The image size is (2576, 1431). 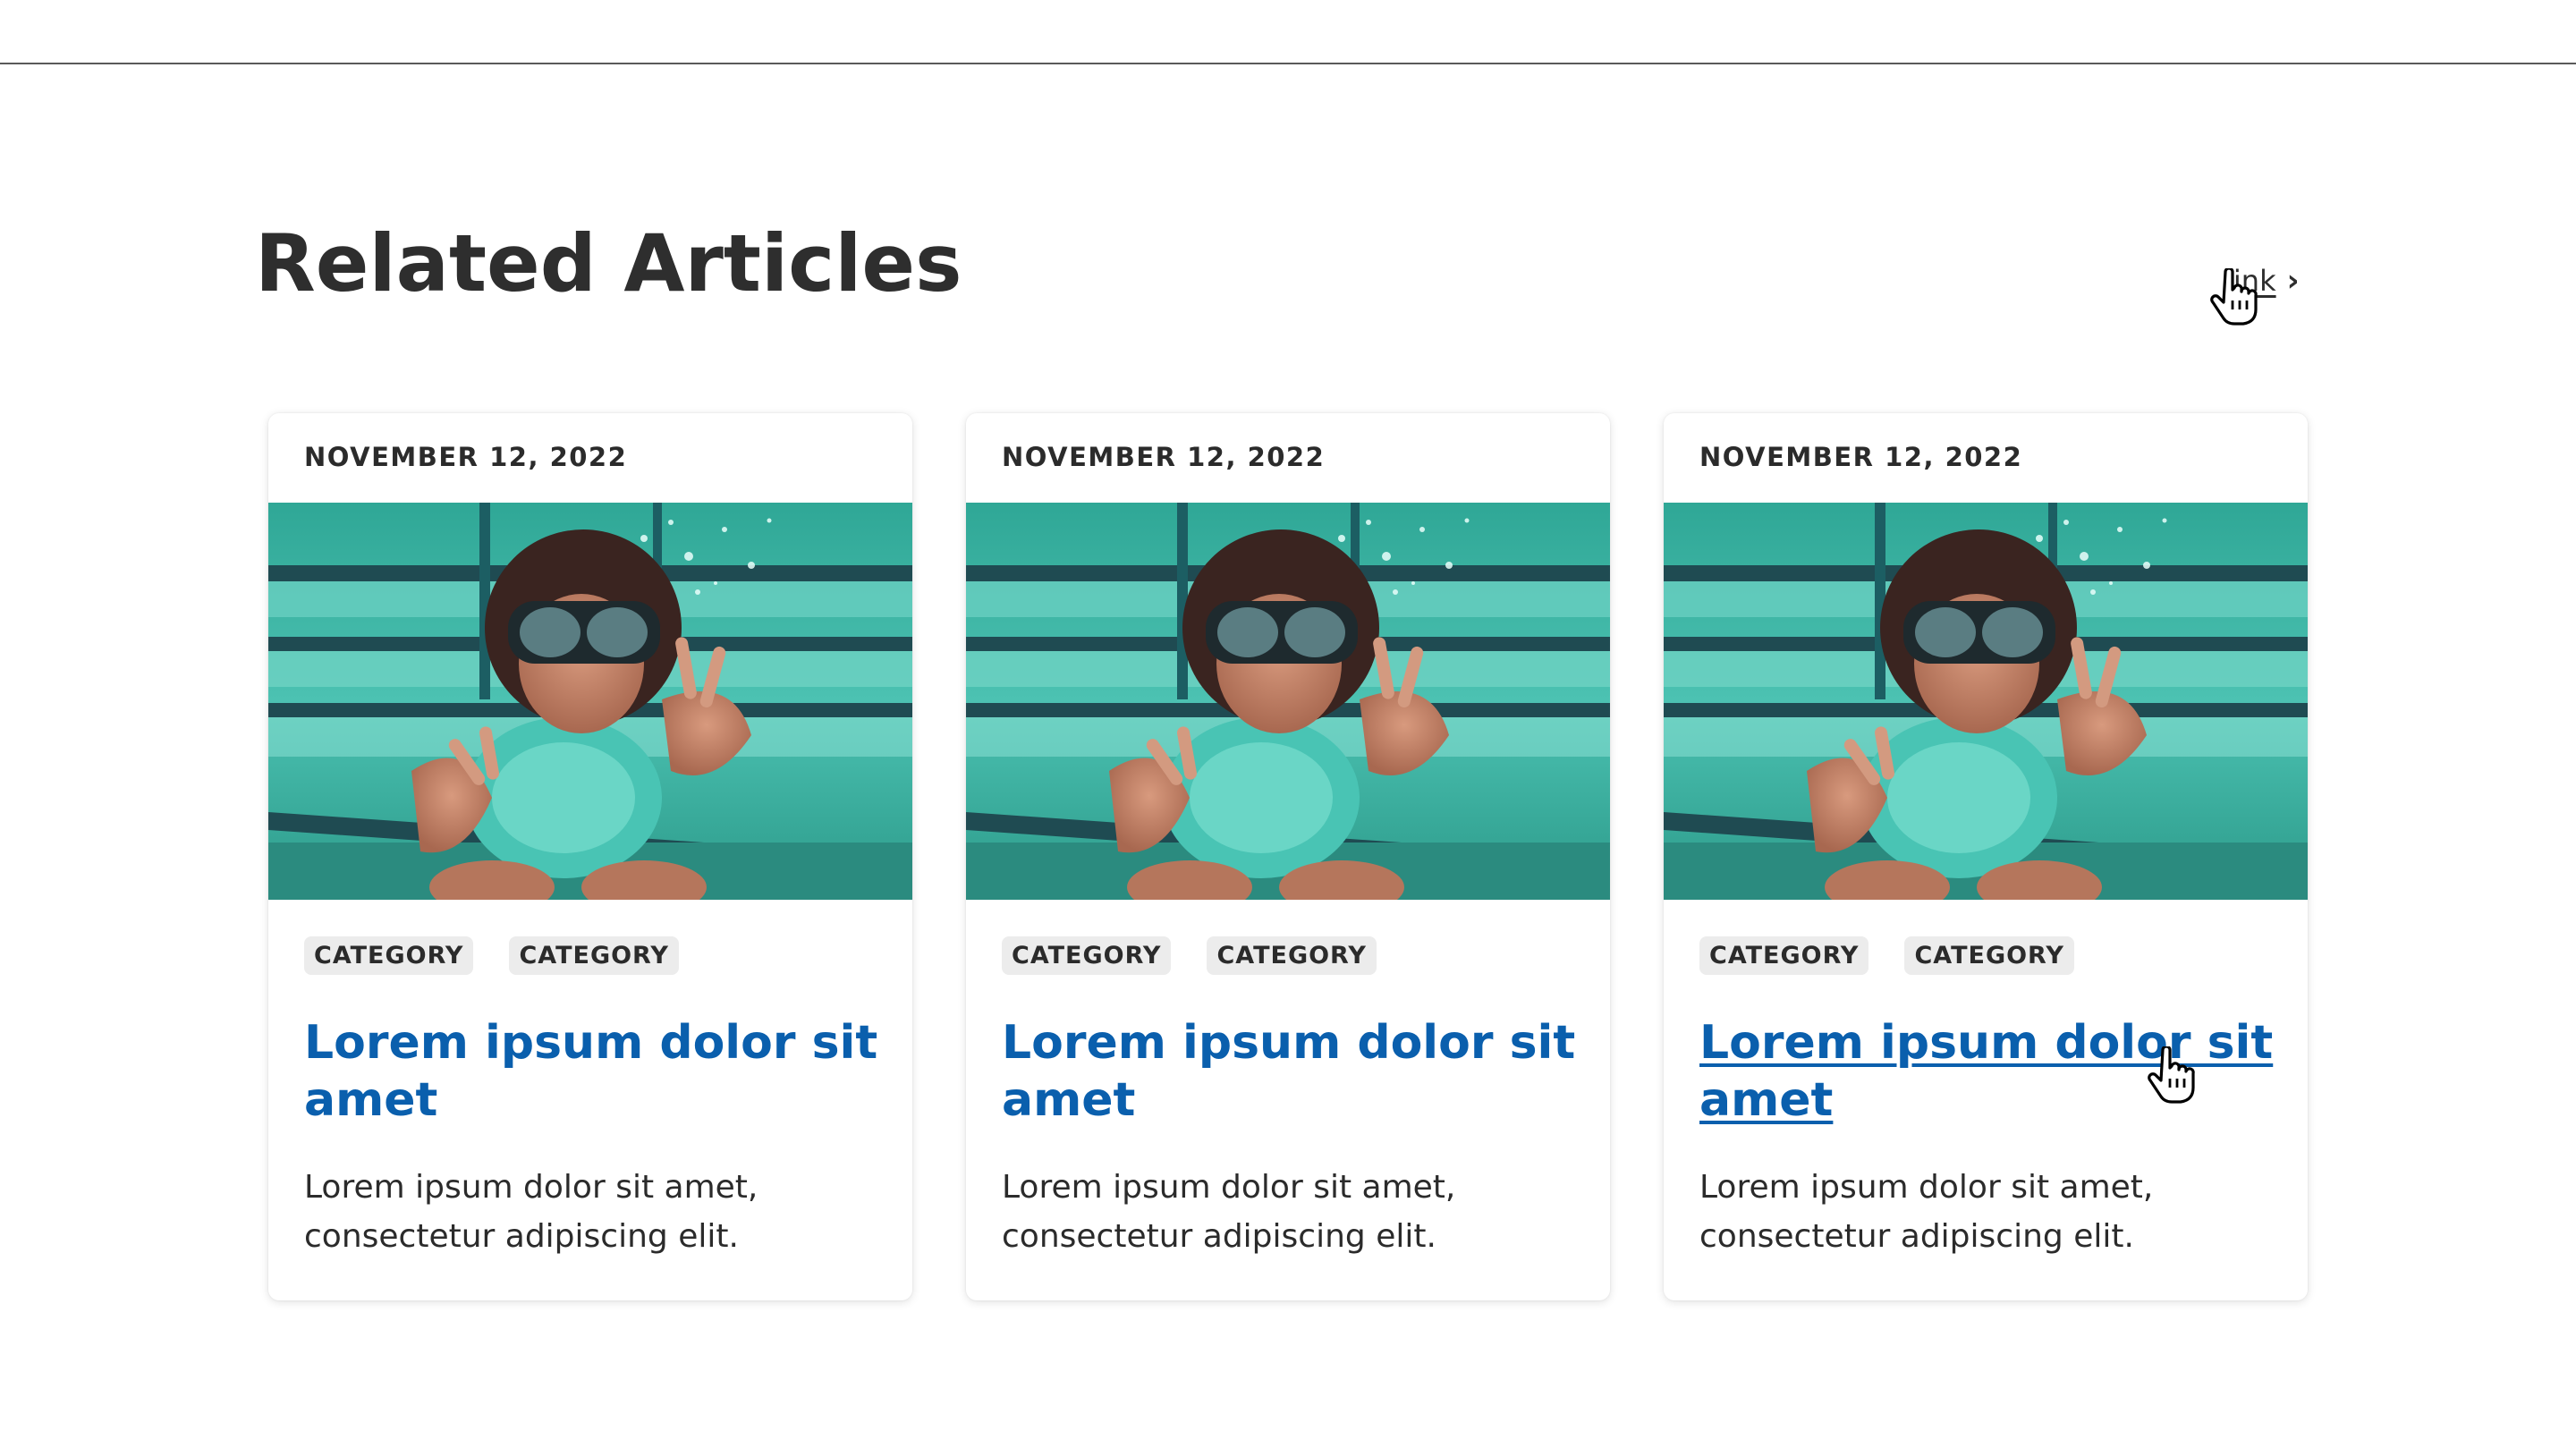 What do you see at coordinates (1288, 64) in the screenshot?
I see `top-divider` at bounding box center [1288, 64].